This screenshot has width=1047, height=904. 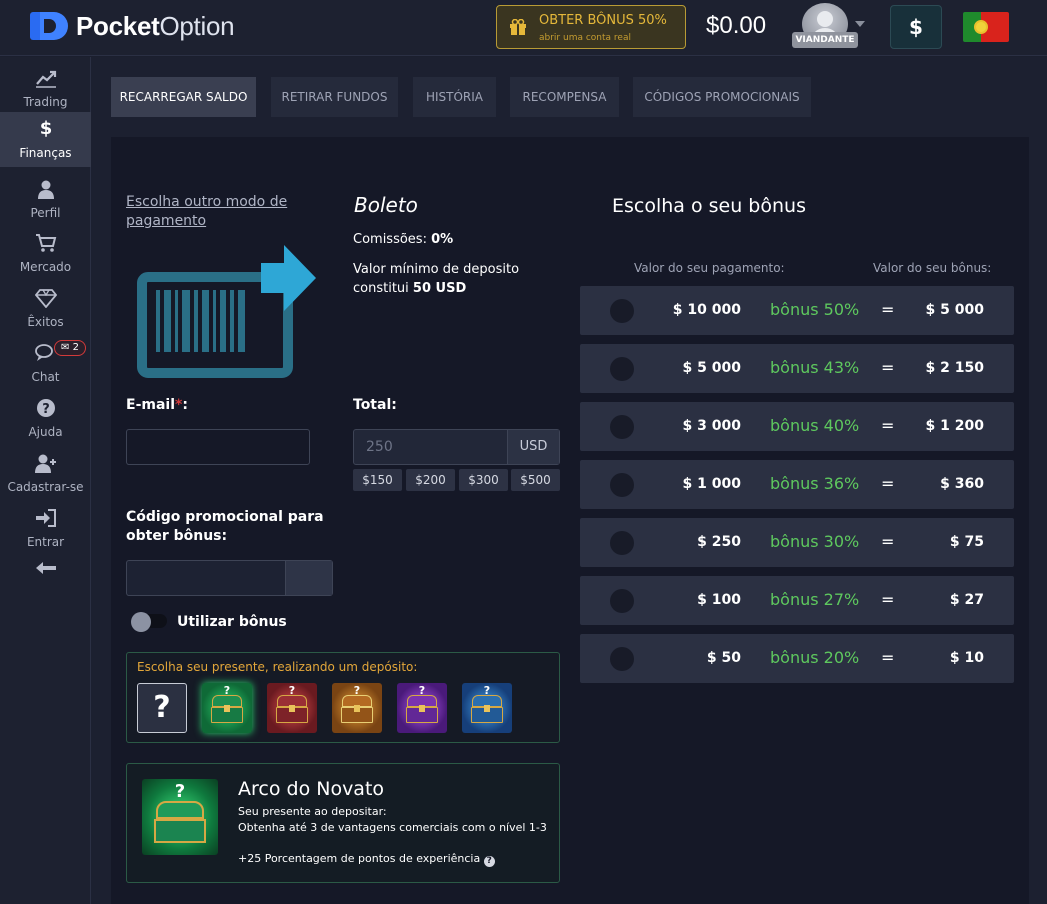 I want to click on sidebar-item-label: Finanças, so click(x=45, y=153).